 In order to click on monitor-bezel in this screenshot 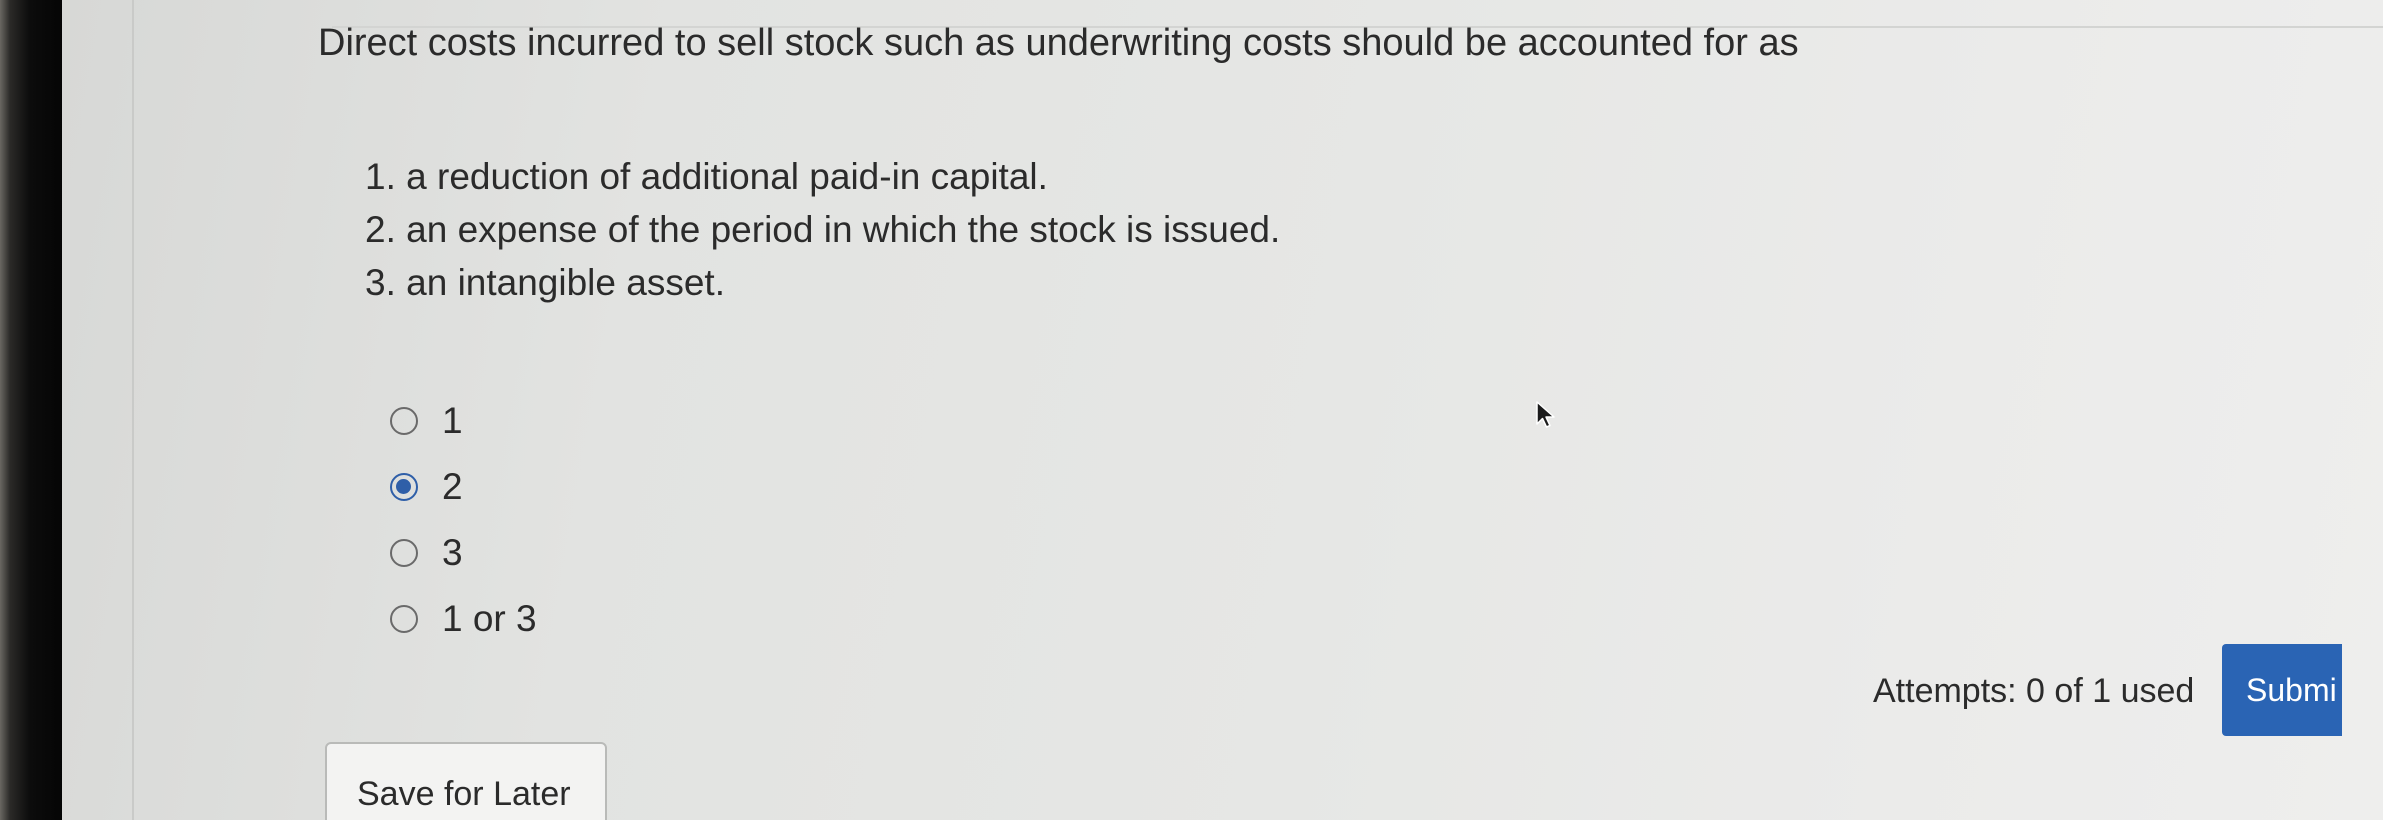, I will do `click(31, 410)`.